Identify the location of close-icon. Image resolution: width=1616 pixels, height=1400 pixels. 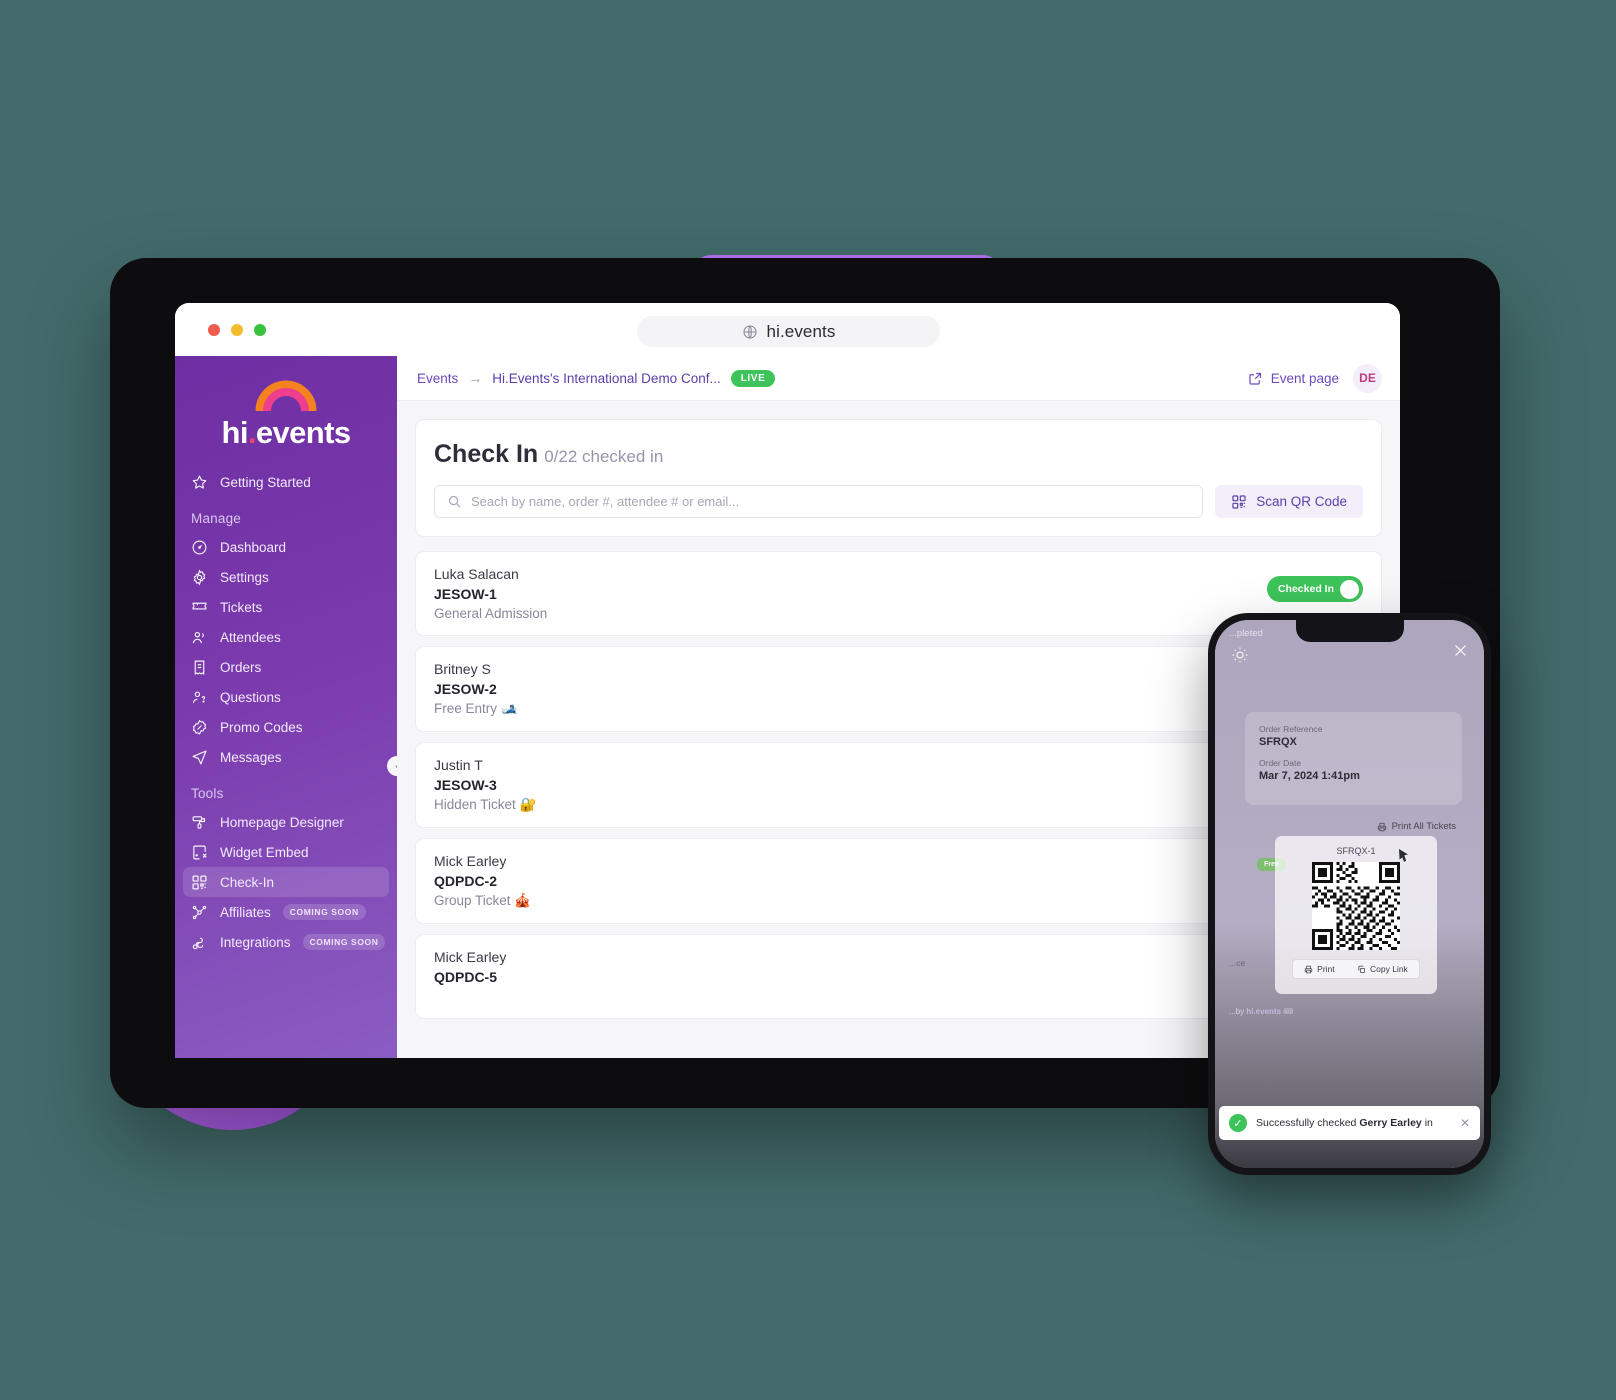
(1460, 650).